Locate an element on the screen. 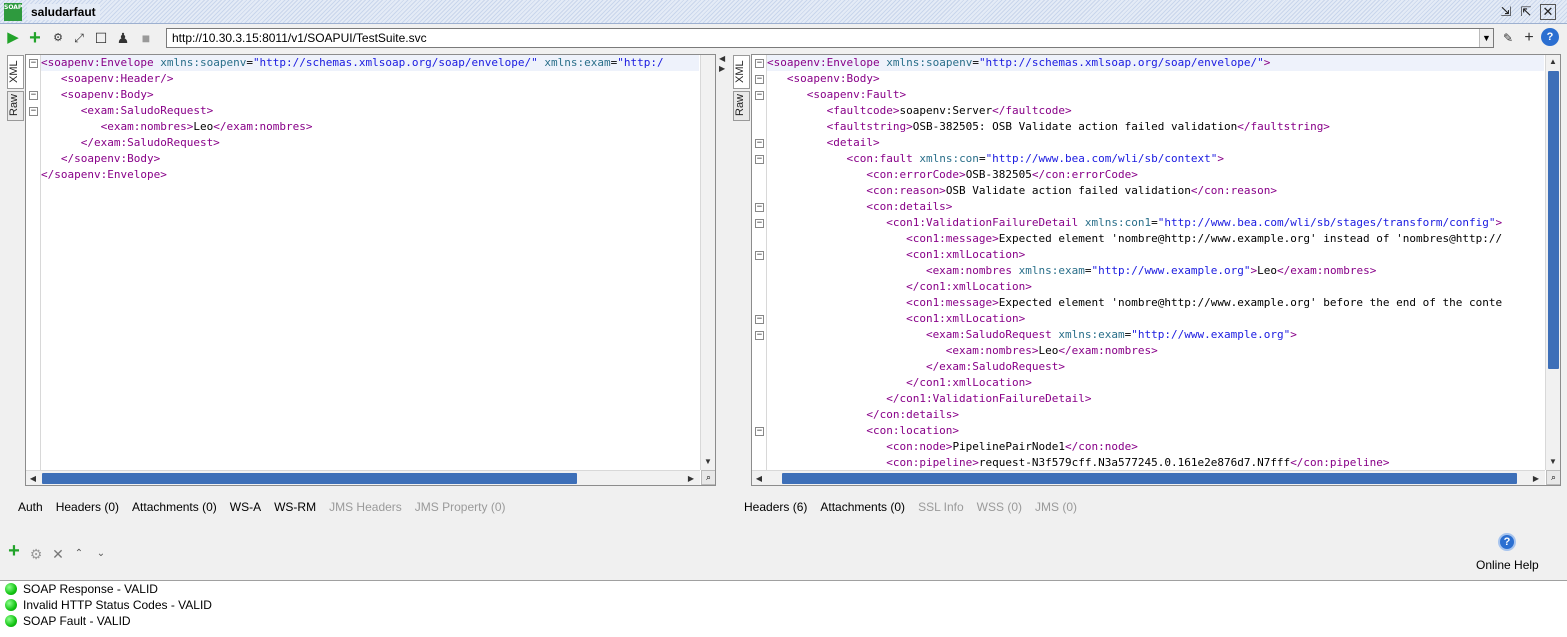 The image size is (1567, 637). response-tab-wss-0: WSS (0) is located at coordinates (999, 507).